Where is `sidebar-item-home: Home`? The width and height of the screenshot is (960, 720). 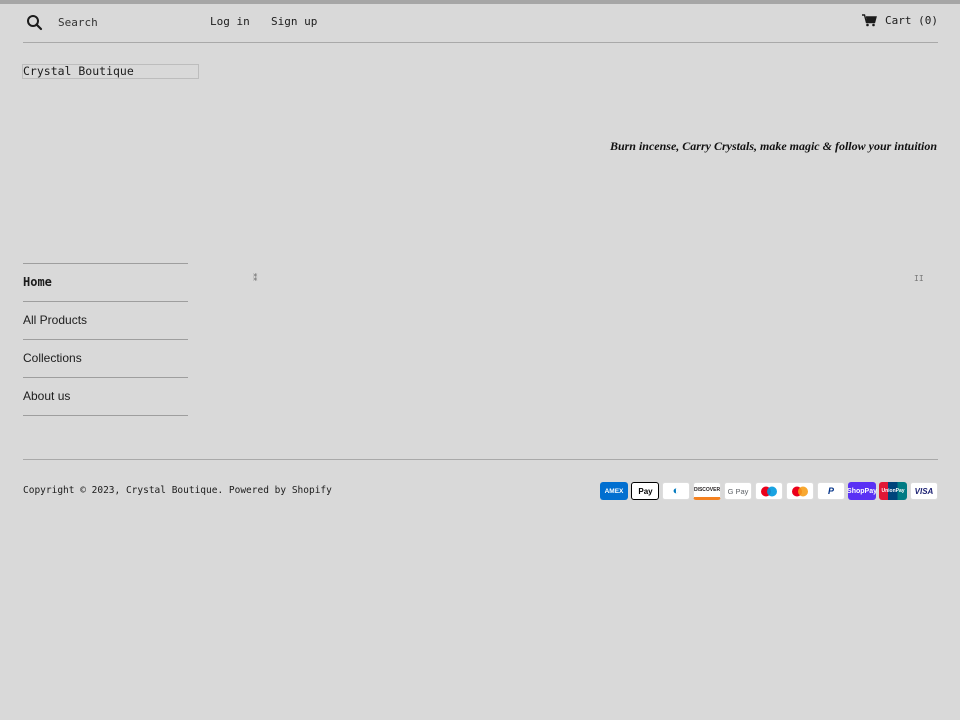
sidebar-item-home: Home is located at coordinates (105, 283).